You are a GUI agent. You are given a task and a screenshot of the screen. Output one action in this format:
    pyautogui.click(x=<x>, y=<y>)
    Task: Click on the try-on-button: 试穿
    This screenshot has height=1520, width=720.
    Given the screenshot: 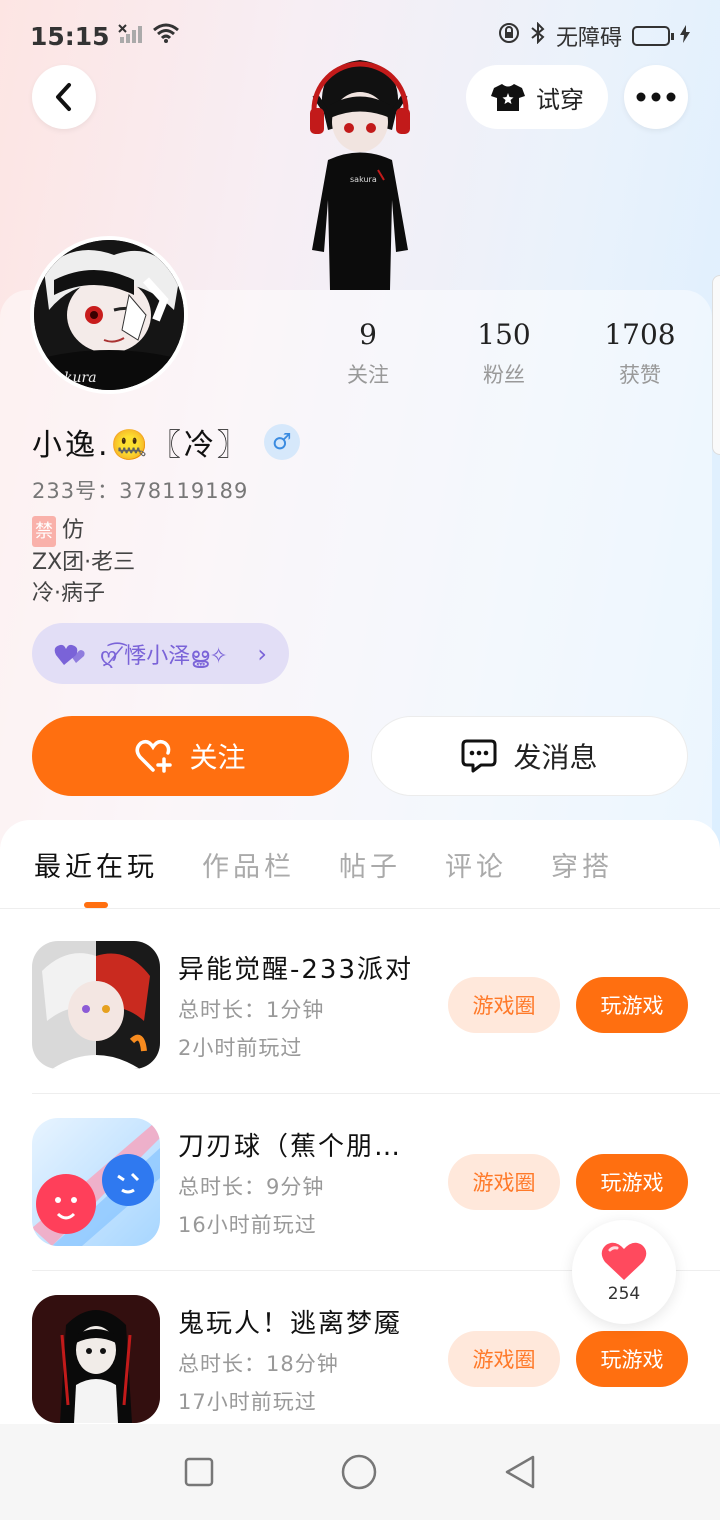 What is the action you would take?
    pyautogui.click(x=537, y=97)
    